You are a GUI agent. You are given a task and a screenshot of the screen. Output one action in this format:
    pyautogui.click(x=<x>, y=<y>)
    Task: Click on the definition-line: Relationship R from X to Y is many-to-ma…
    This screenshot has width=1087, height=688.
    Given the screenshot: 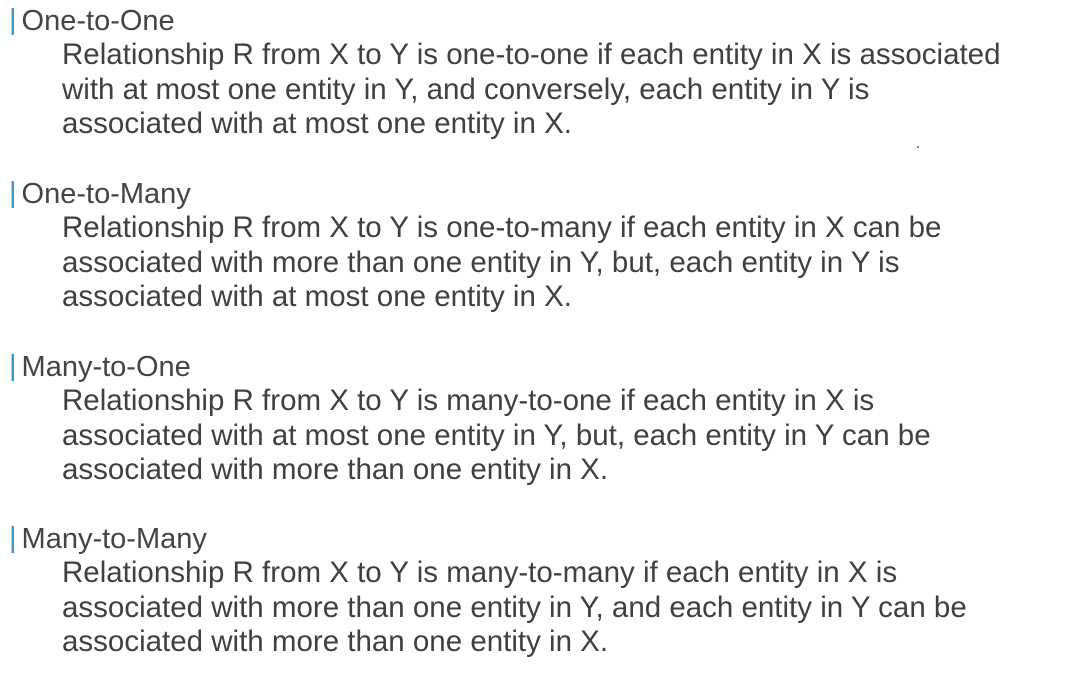 What is the action you would take?
    pyautogui.click(x=480, y=572)
    